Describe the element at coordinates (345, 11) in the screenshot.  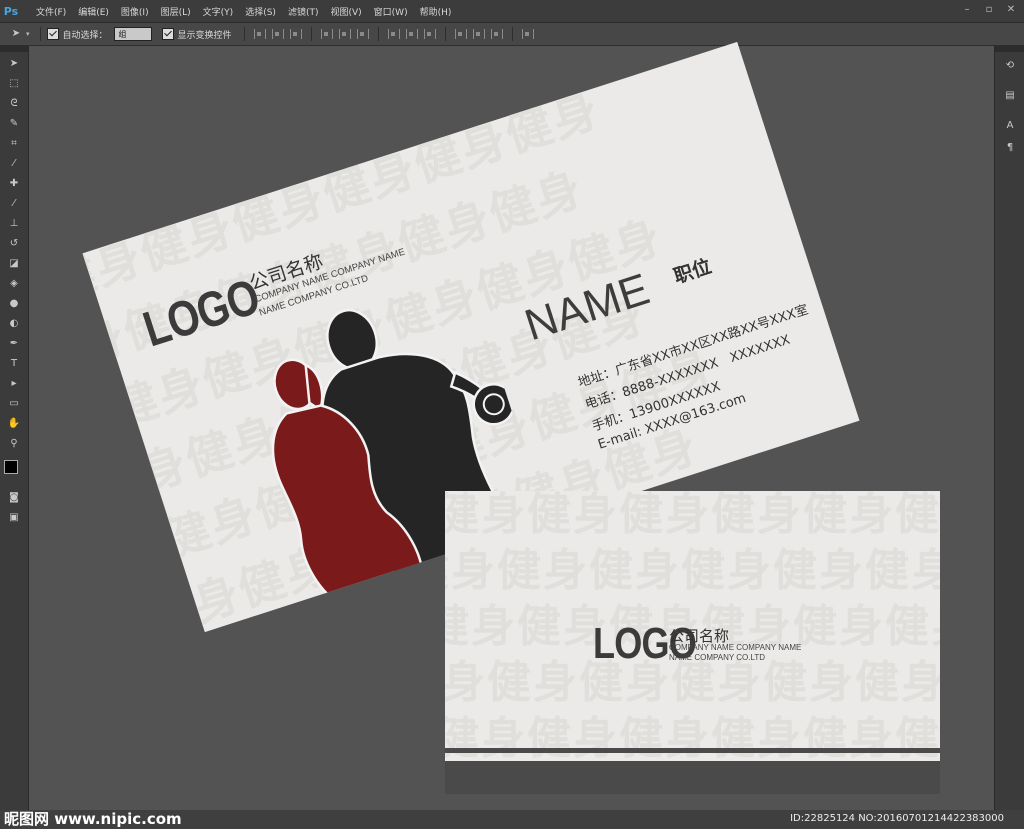
I see `menu-view: 视图(V)` at that location.